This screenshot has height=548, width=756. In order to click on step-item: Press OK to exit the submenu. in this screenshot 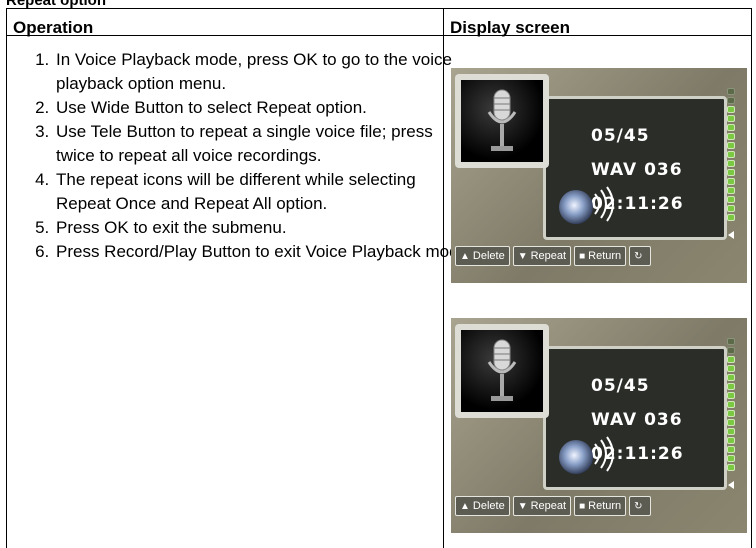, I will do `click(264, 228)`.